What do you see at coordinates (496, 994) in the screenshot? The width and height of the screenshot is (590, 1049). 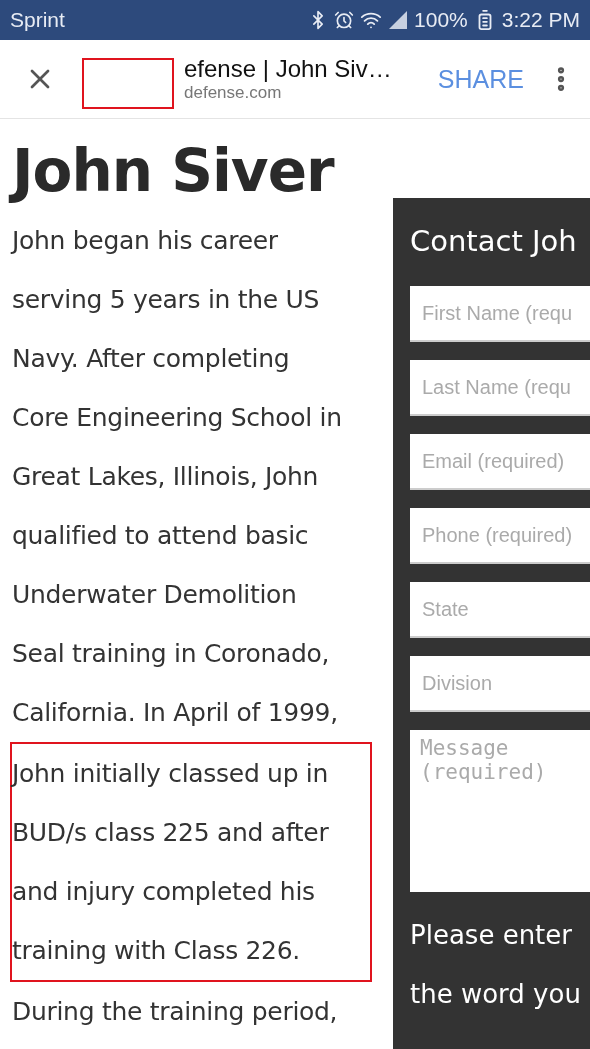 I see `captcha-prompt: the word you` at bounding box center [496, 994].